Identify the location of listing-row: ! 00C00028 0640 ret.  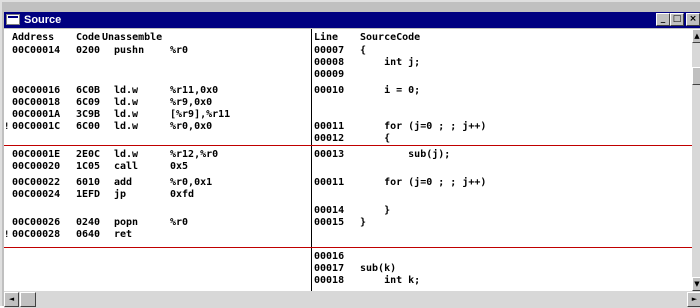
(348, 235).